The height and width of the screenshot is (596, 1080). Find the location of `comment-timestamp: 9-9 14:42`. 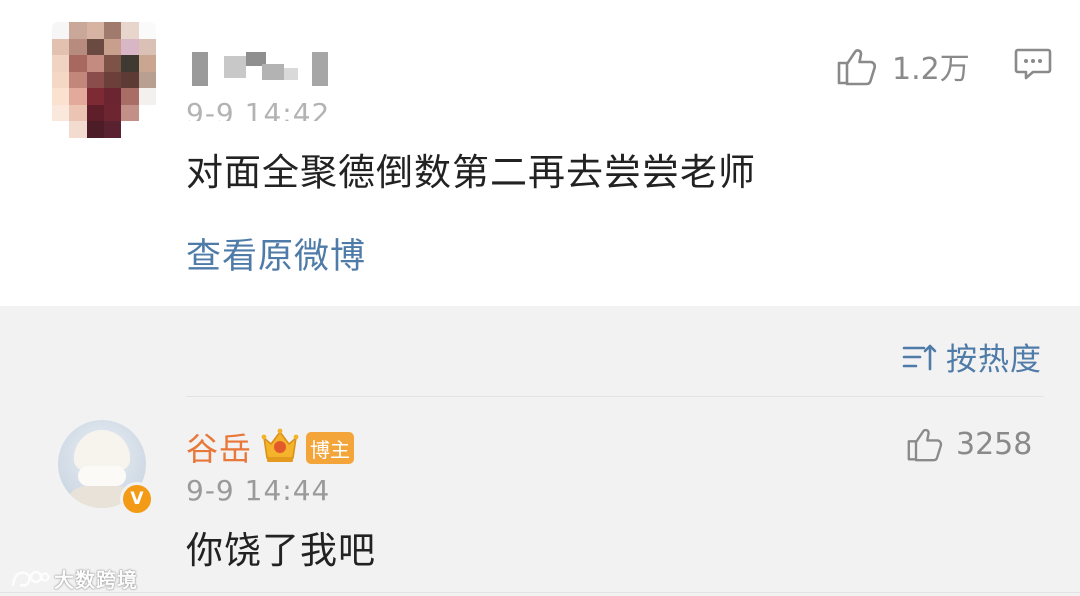

comment-timestamp: 9-9 14:42 is located at coordinates (258, 109).